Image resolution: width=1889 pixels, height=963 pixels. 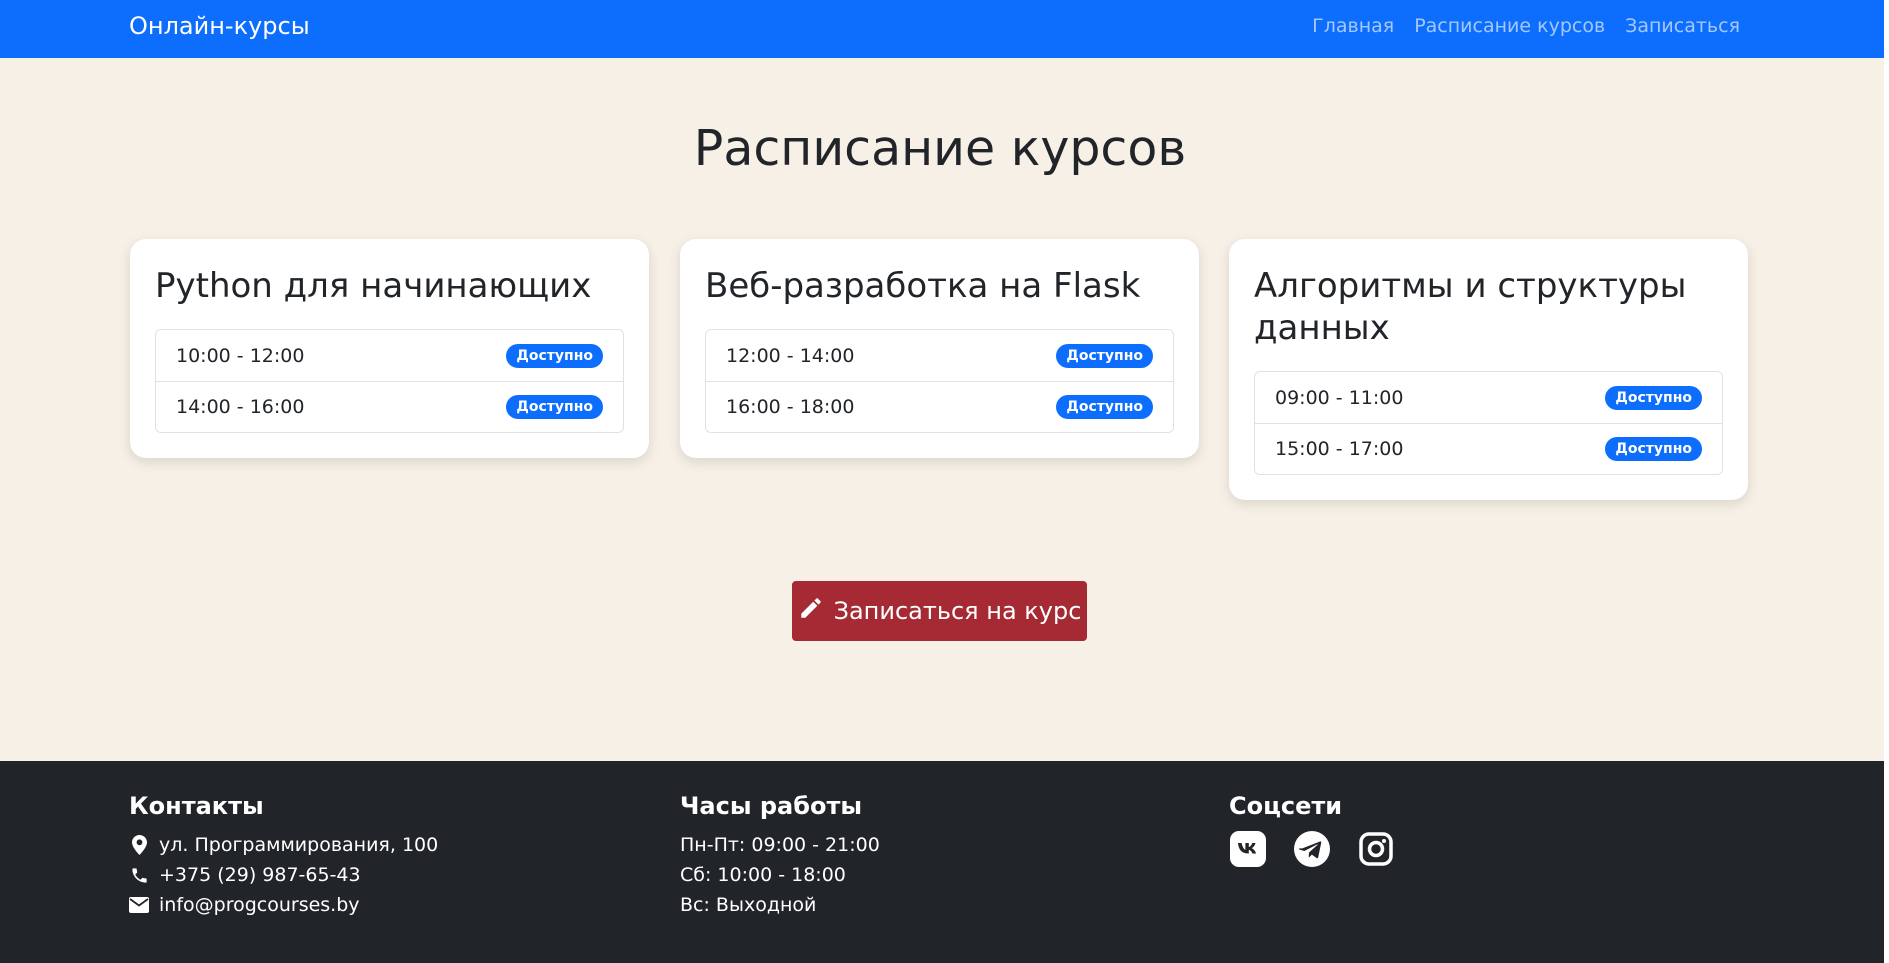 I want to click on vk-icon, so click(x=1248, y=849).